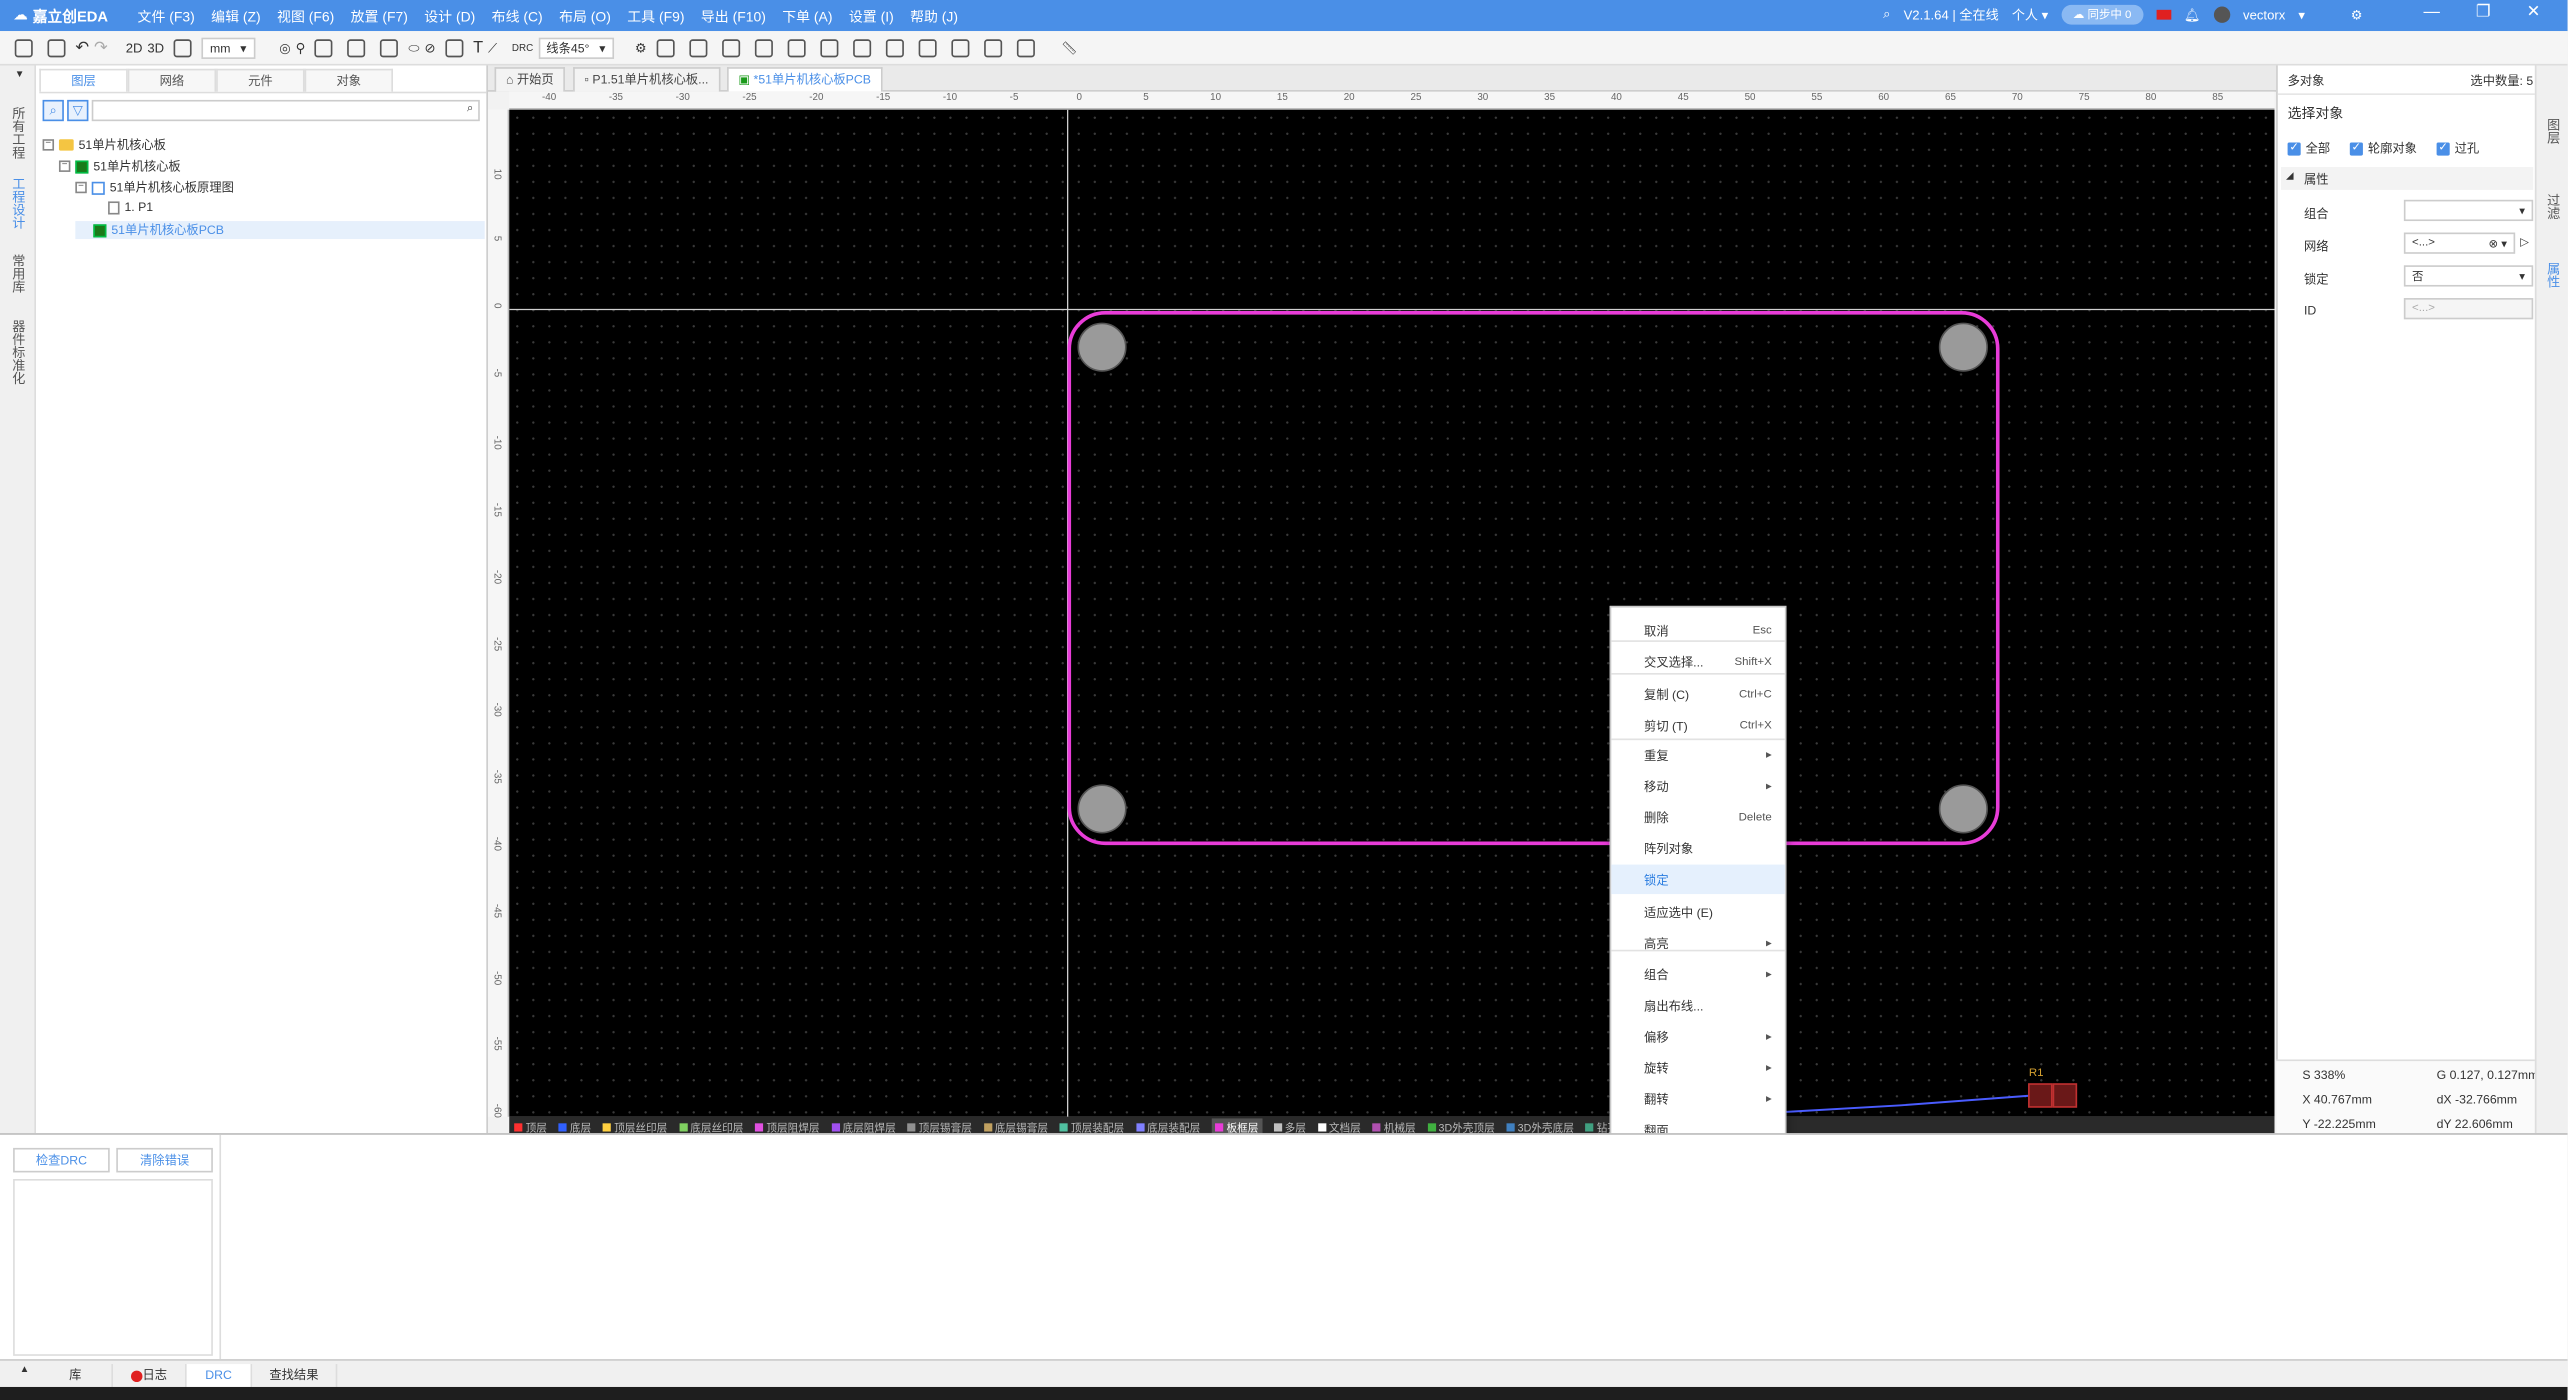  What do you see at coordinates (927, 48) in the screenshot?
I see `distribute-v-icon` at bounding box center [927, 48].